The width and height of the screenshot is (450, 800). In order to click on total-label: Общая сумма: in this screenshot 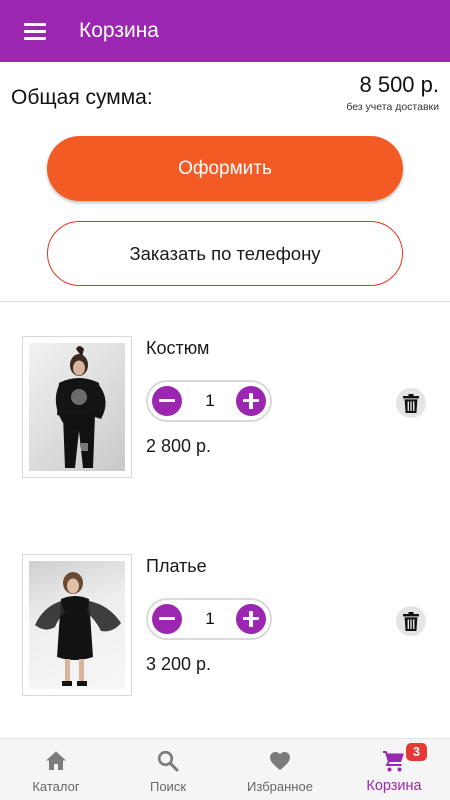, I will do `click(82, 97)`.